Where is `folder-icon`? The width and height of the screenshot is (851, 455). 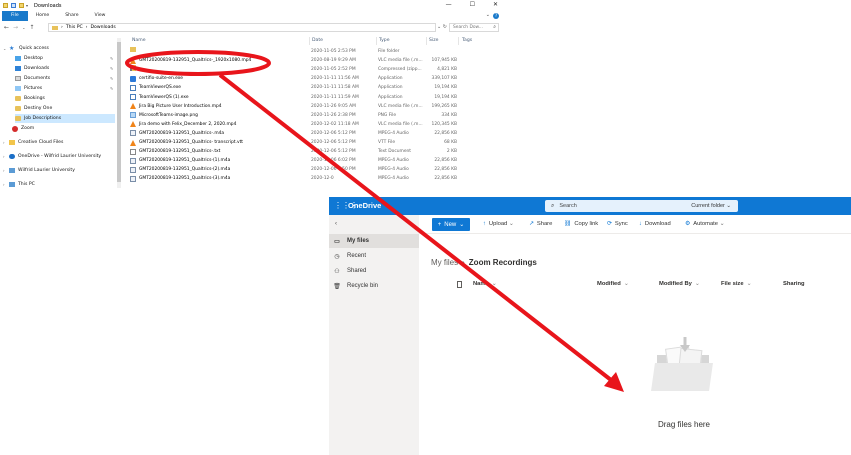
folder-icon is located at coordinates (5, 5).